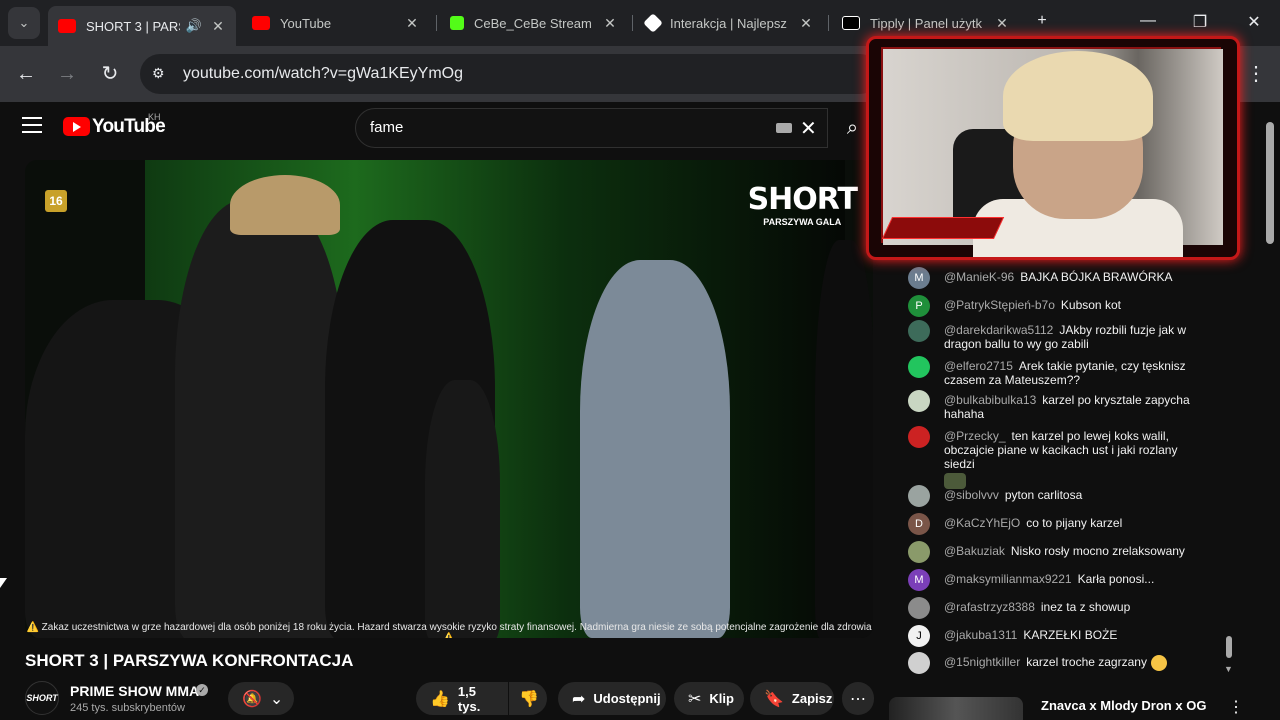 This screenshot has width=1280, height=720. I want to click on chevron-down-icon: ⌄, so click(276, 699).